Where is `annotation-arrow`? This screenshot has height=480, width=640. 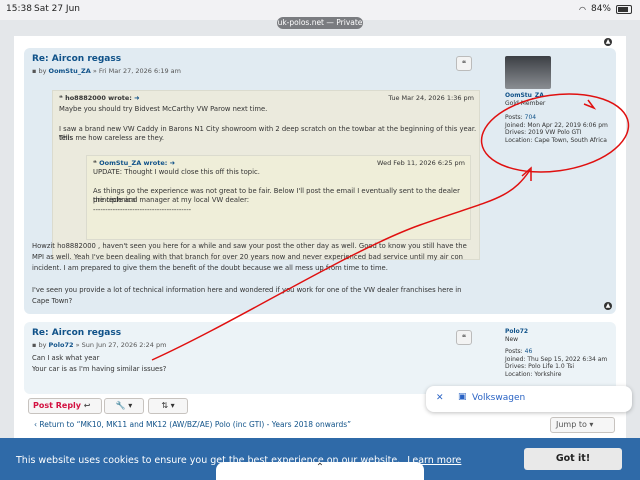
annotation-arrow is located at coordinates (590, 104).